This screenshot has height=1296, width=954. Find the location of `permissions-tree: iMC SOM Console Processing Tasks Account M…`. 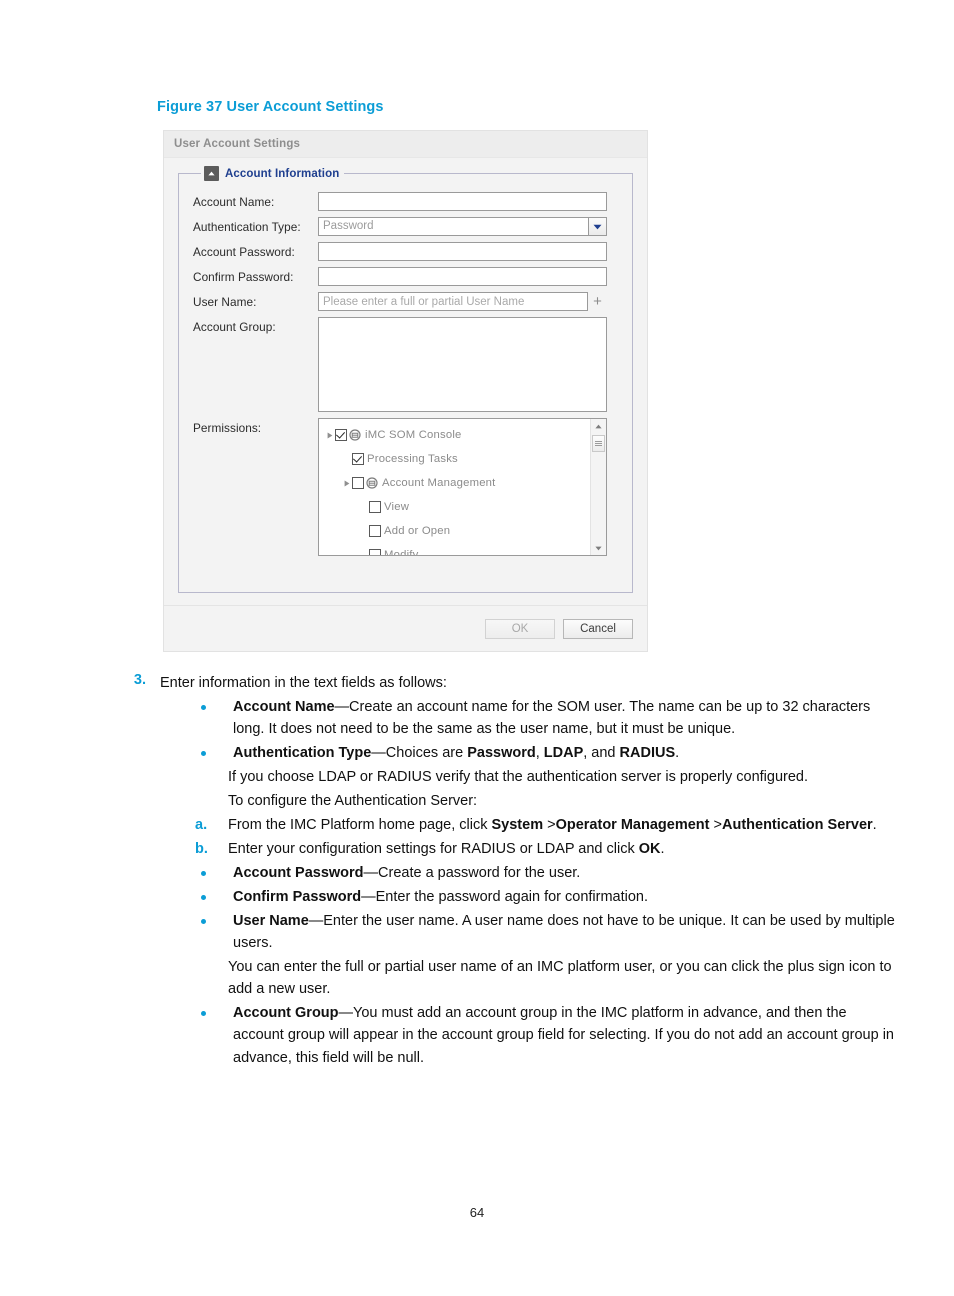

permissions-tree: iMC SOM Console Processing Tasks Account M… is located at coordinates (462, 487).